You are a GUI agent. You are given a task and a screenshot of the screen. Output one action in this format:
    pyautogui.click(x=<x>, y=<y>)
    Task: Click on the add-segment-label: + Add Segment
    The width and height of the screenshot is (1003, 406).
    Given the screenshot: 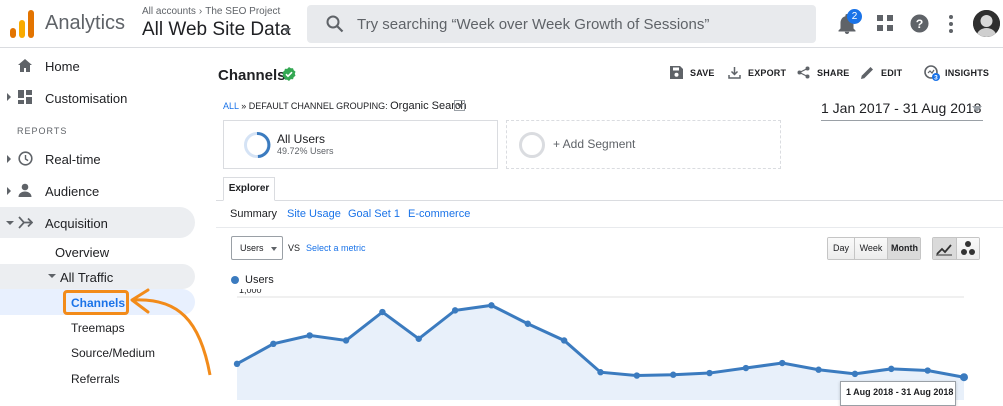 What is the action you would take?
    pyautogui.click(x=594, y=144)
    